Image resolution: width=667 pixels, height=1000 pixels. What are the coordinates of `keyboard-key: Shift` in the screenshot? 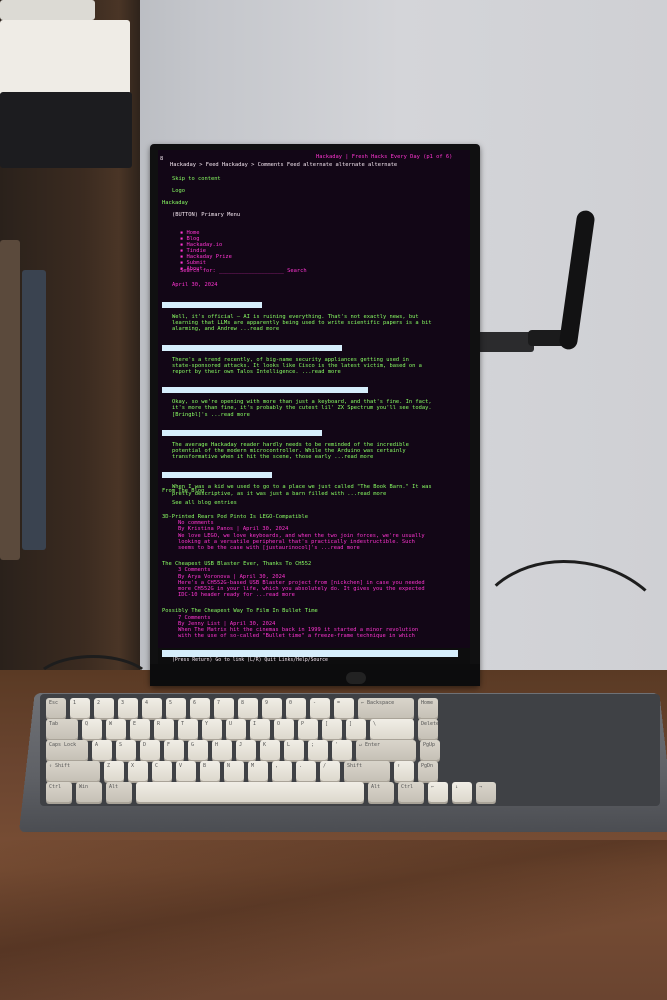 It's located at (367, 771).